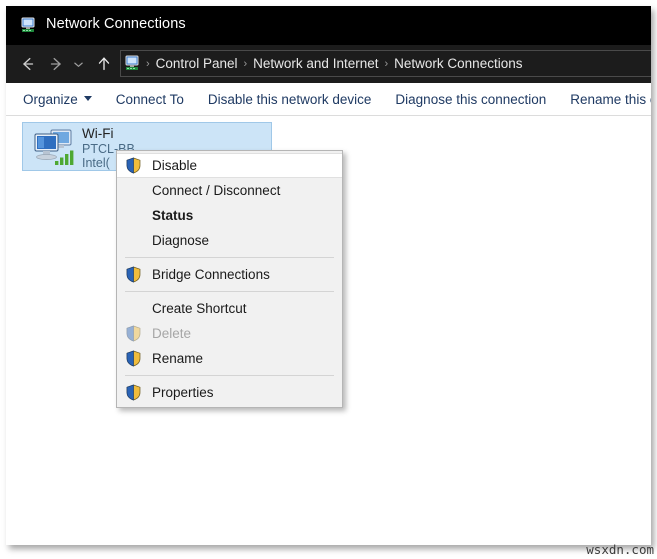 The image size is (657, 559). Describe the element at coordinates (290, 99) in the screenshot. I see `toolbar-disable-device-button: Disable this network device` at that location.